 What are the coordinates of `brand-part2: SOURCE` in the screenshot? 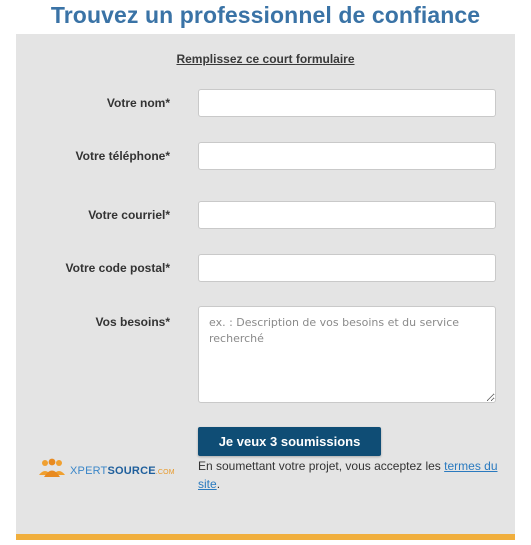 It's located at (131, 470).